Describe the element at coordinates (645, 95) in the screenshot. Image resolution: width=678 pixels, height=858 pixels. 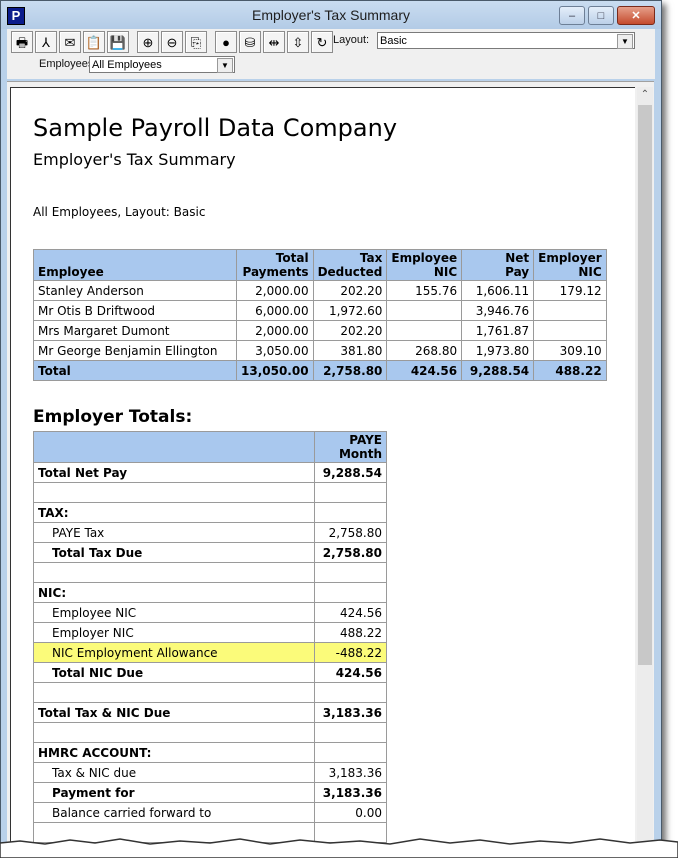
I see `scroll-up-icon: ⌃` at that location.